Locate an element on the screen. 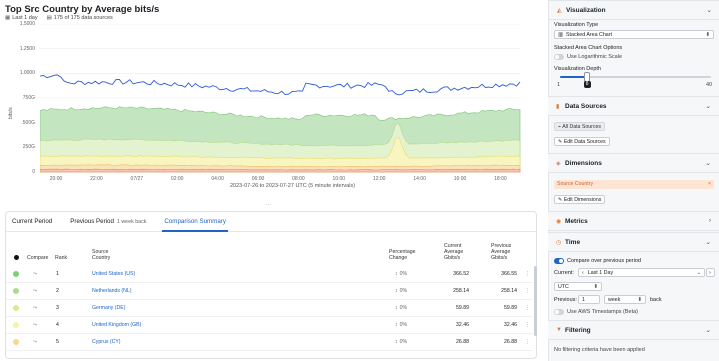 This screenshot has height=361, width=719. previous-unit-select: week ⬍ is located at coordinates (625, 299).